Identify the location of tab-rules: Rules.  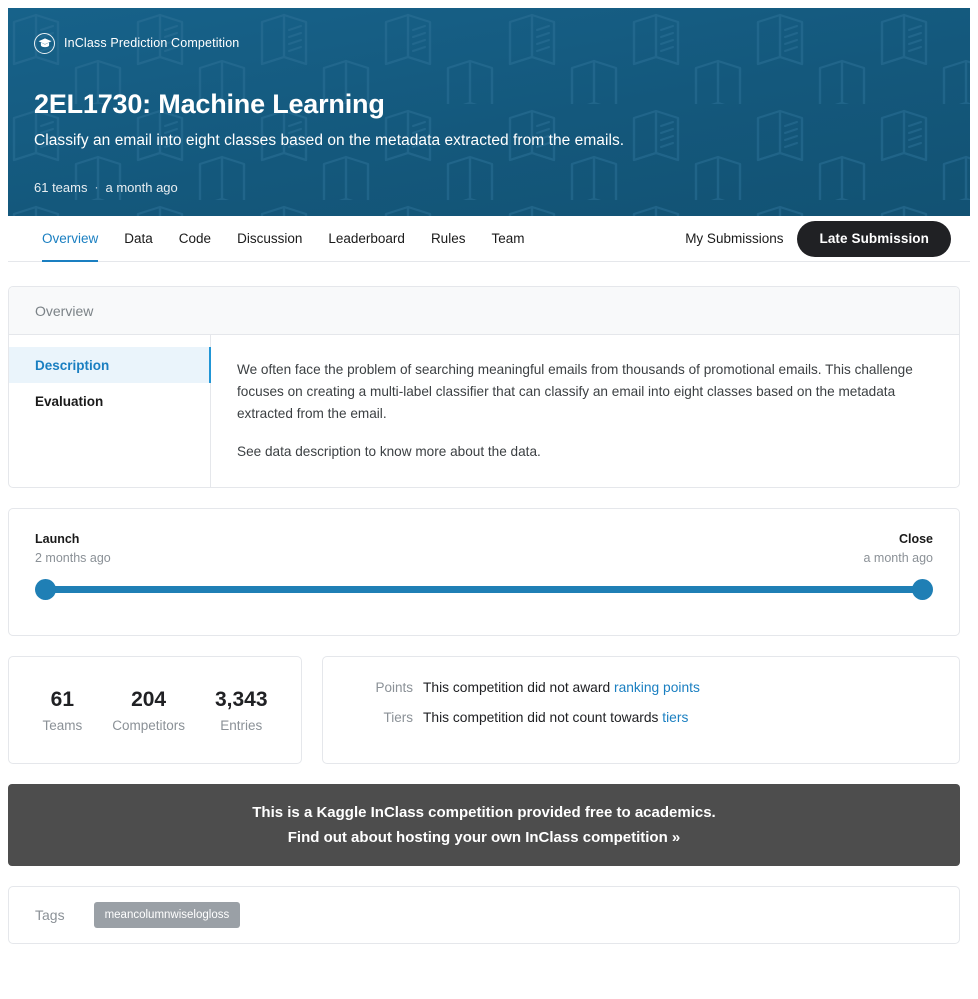
(448, 238).